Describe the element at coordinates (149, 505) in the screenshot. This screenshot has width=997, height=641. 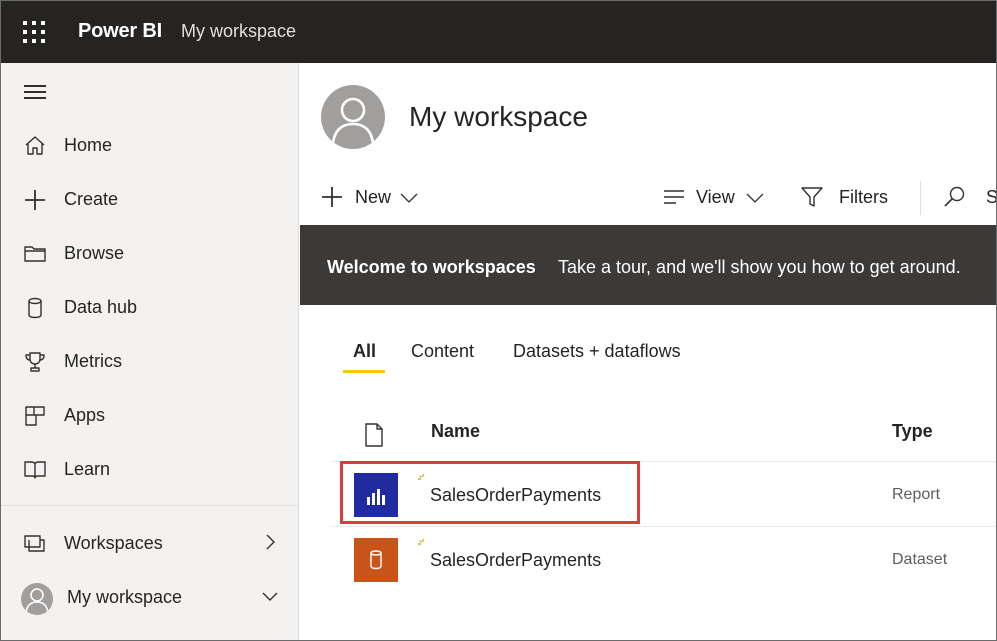
I see `nav-divider` at that location.